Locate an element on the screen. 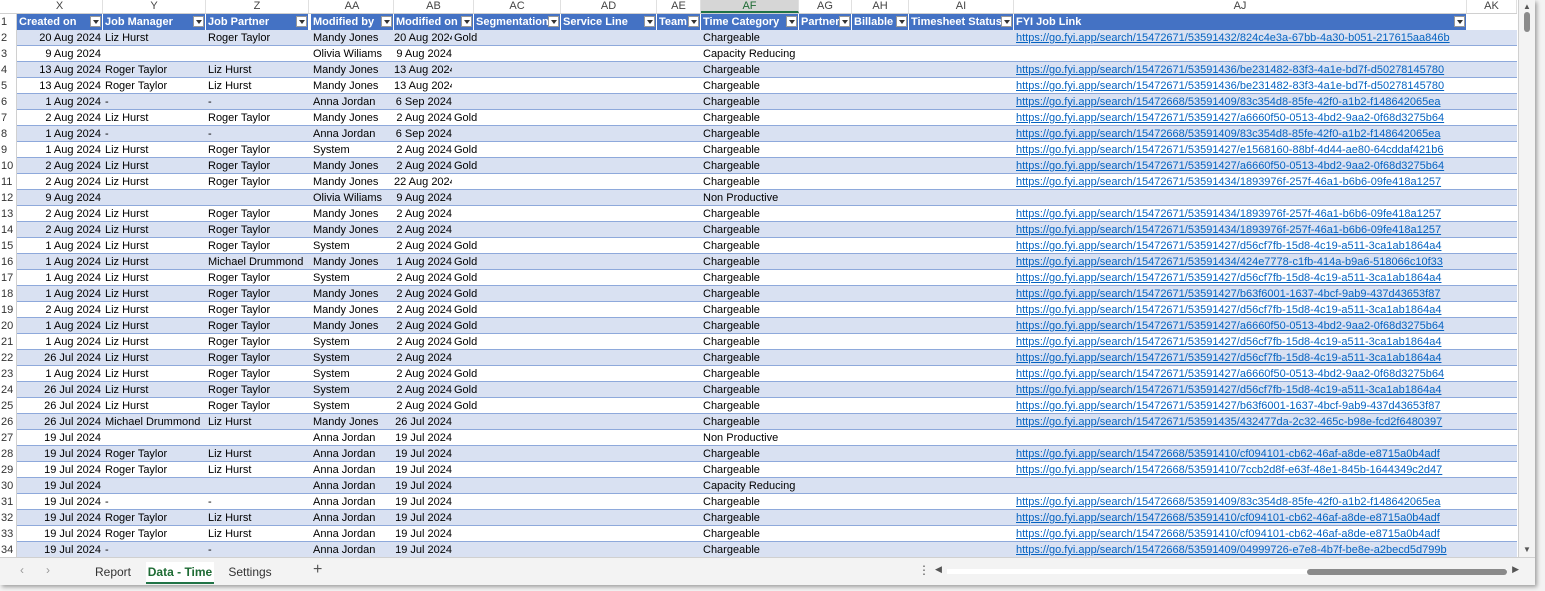  tab-report: Report is located at coordinates (113, 572).